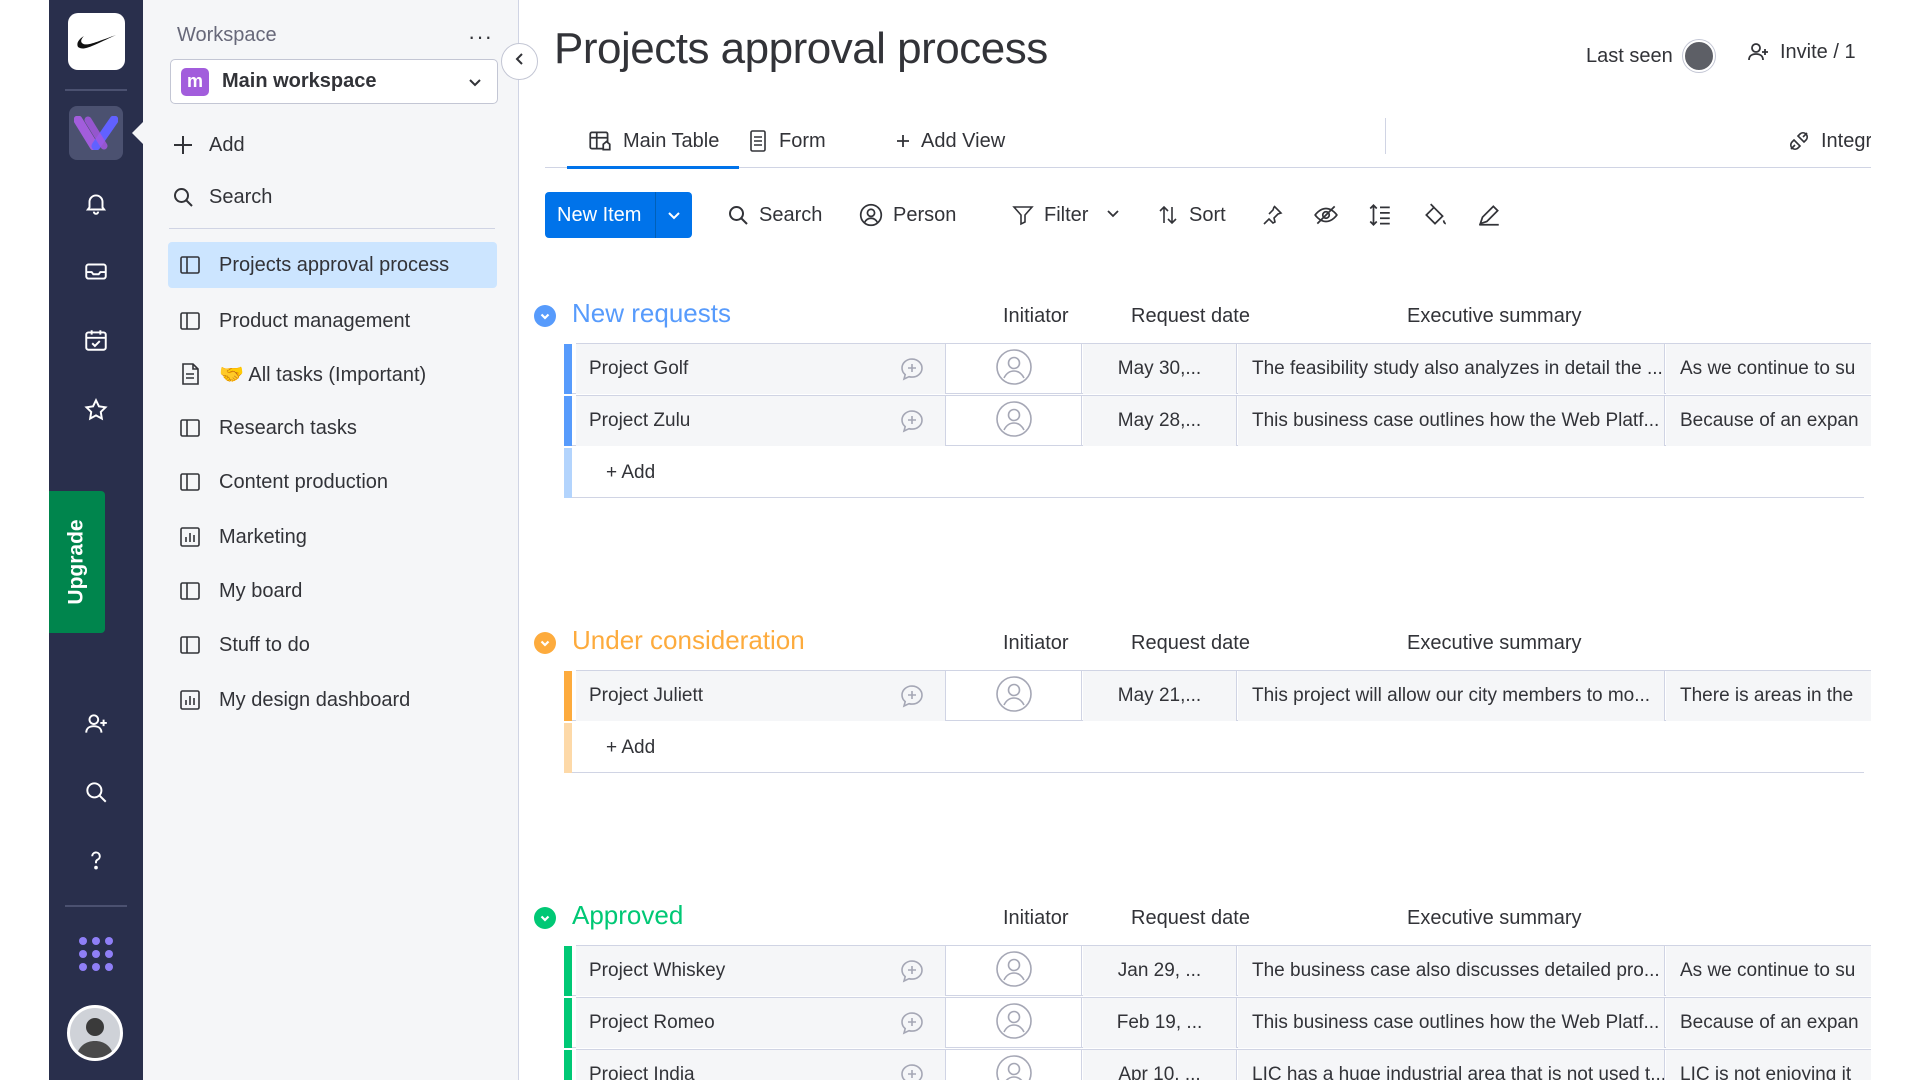 This screenshot has width=1920, height=1080. Describe the element at coordinates (96, 724) in the screenshot. I see `invite-members-icon` at that location.